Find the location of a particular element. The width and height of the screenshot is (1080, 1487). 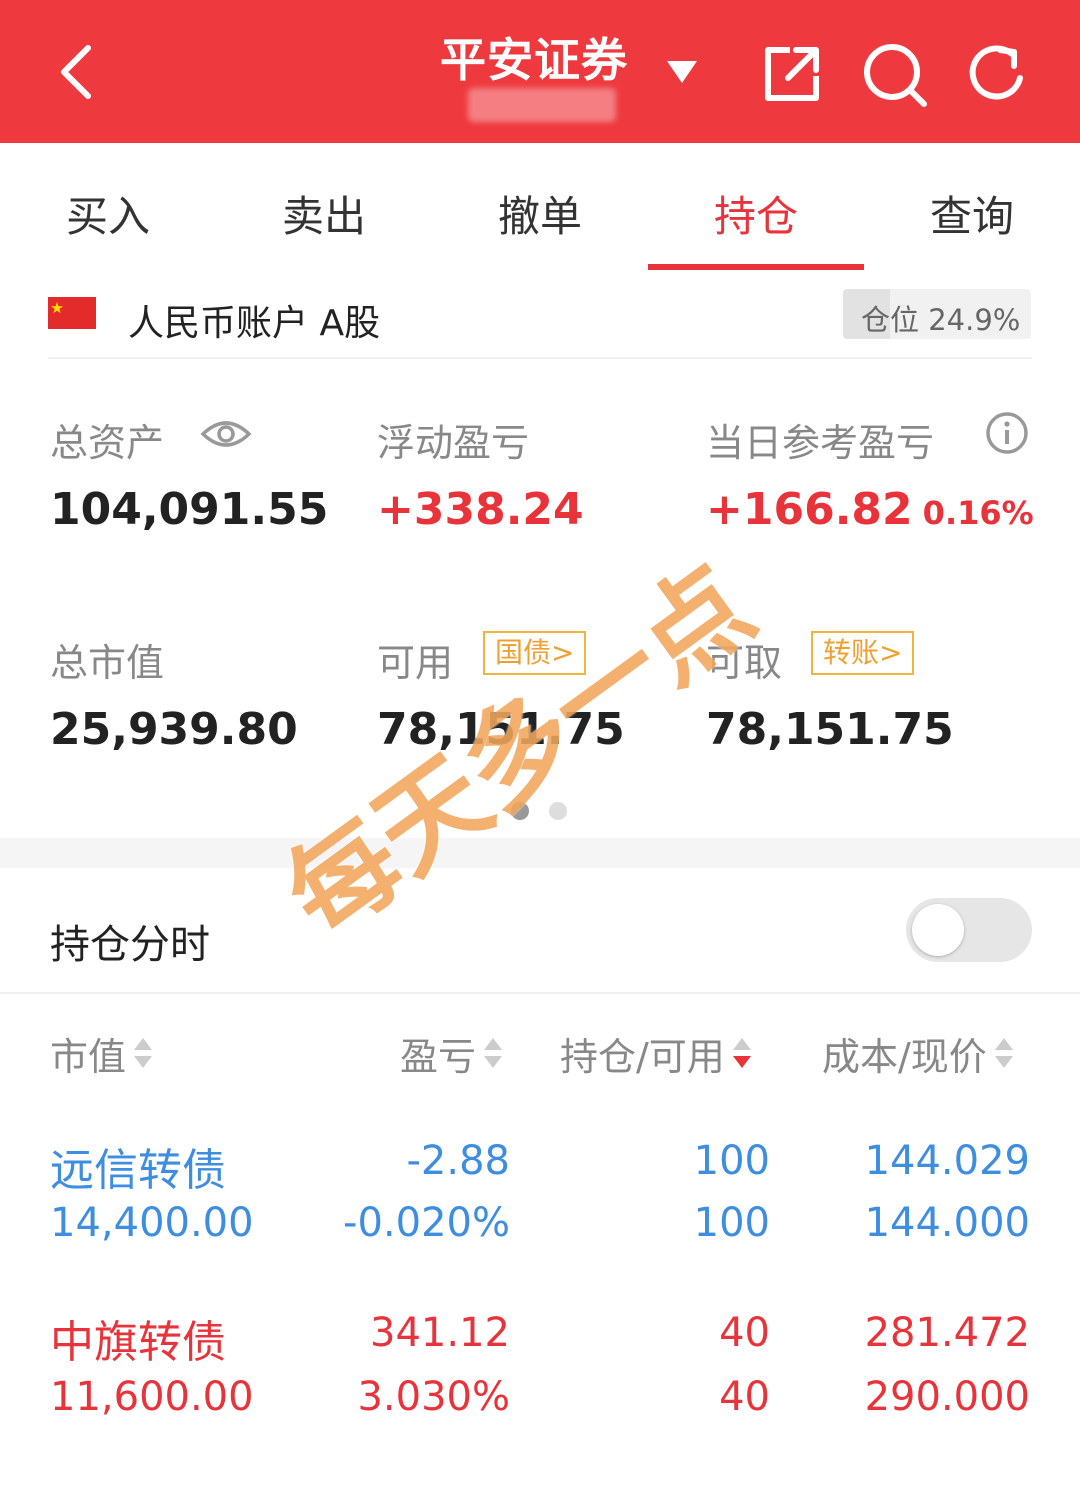

china-flag-icon is located at coordinates (72, 313).